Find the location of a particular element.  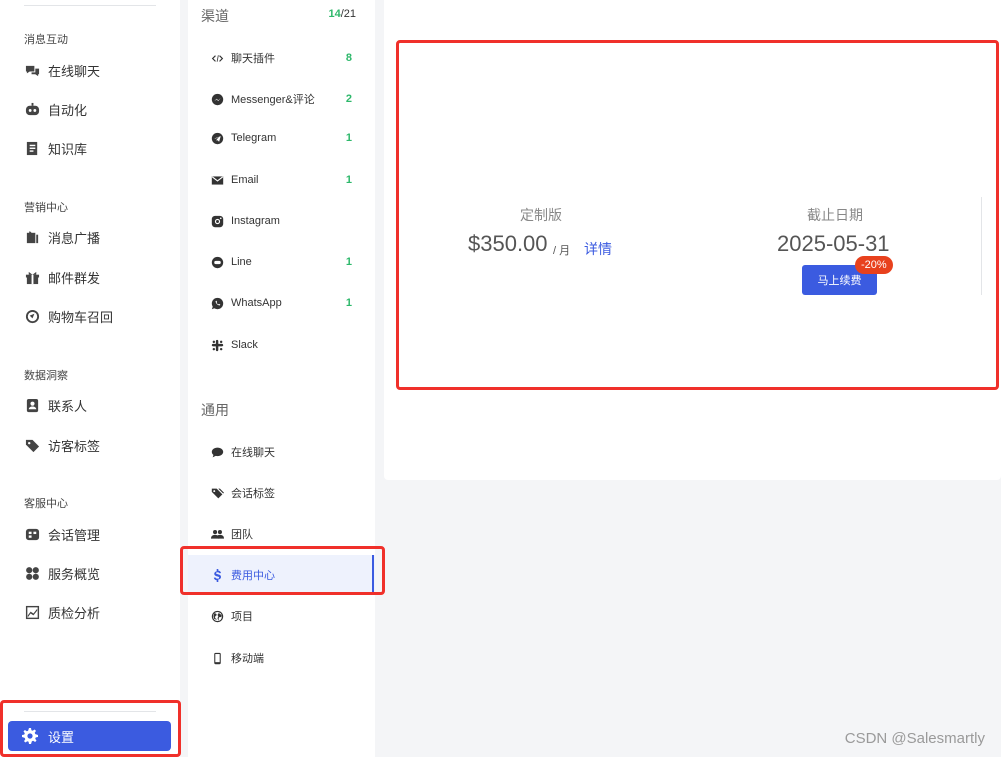

book-icon is located at coordinates (32, 148).